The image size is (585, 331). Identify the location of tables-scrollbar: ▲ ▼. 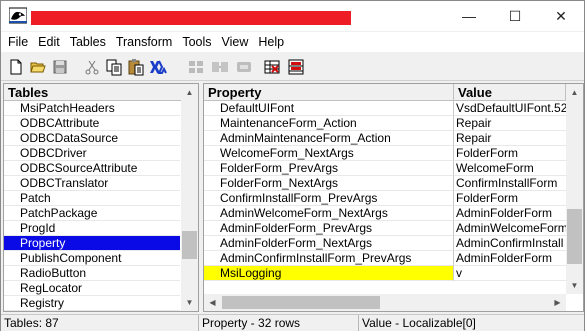
(189, 197).